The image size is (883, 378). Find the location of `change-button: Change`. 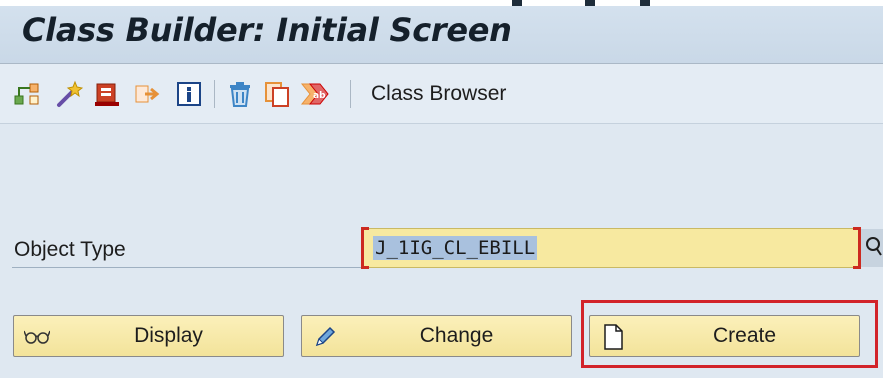

change-button: Change is located at coordinates (436, 336).